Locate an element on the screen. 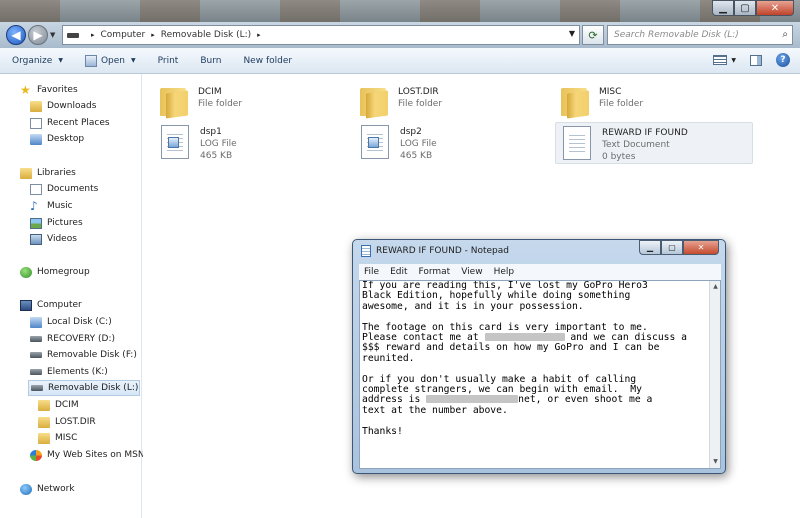 The height and width of the screenshot is (518, 800). help-icon: ? is located at coordinates (783, 60).